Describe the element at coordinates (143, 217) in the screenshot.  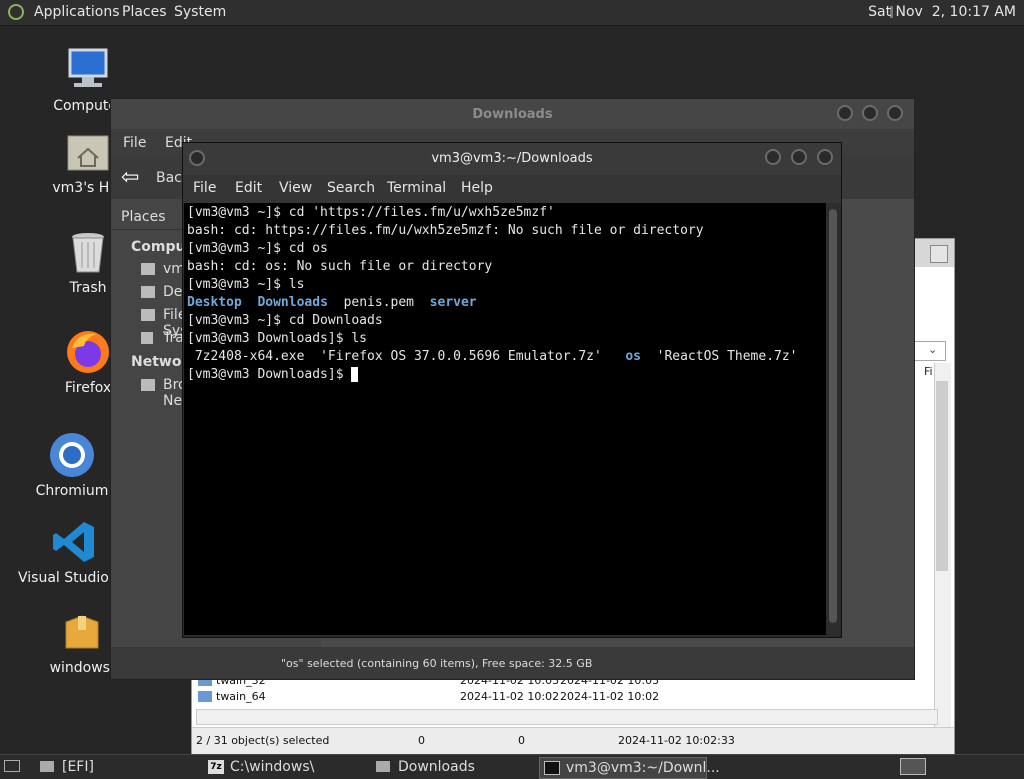
I see `sidebar-header-label: Places` at that location.